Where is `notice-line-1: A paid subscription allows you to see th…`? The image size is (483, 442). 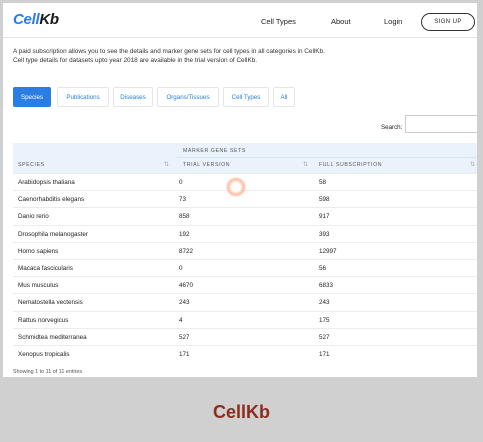
notice-line-1: A paid subscription allows you to see th… is located at coordinates (169, 51).